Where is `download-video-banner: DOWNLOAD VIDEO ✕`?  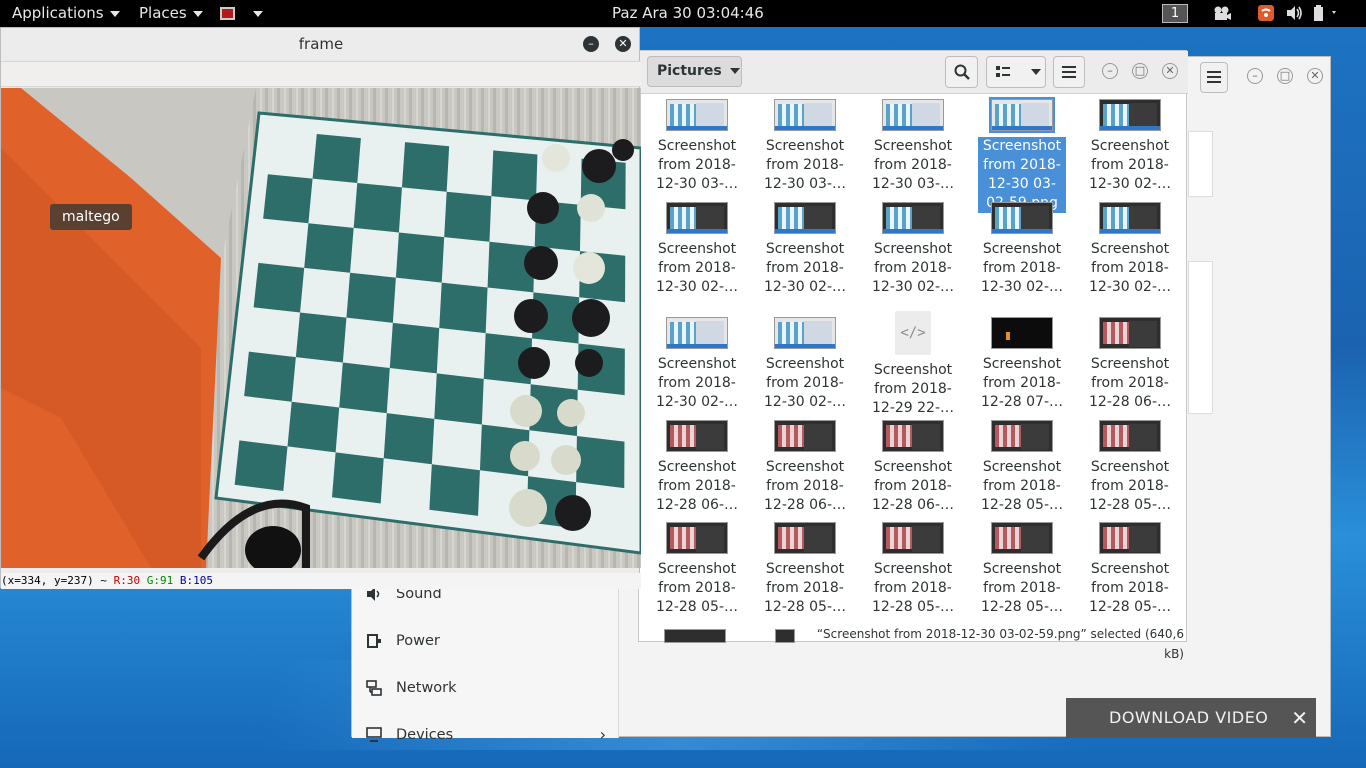
download-video-banner: DOWNLOAD VIDEO ✕ is located at coordinates (1191, 718).